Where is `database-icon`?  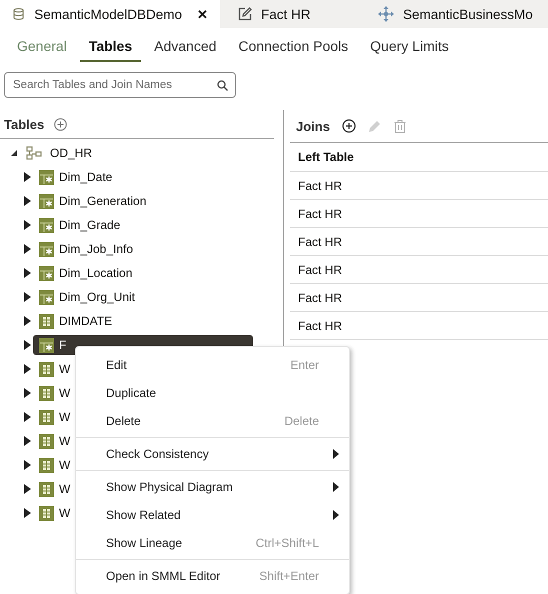
database-icon is located at coordinates (19, 14).